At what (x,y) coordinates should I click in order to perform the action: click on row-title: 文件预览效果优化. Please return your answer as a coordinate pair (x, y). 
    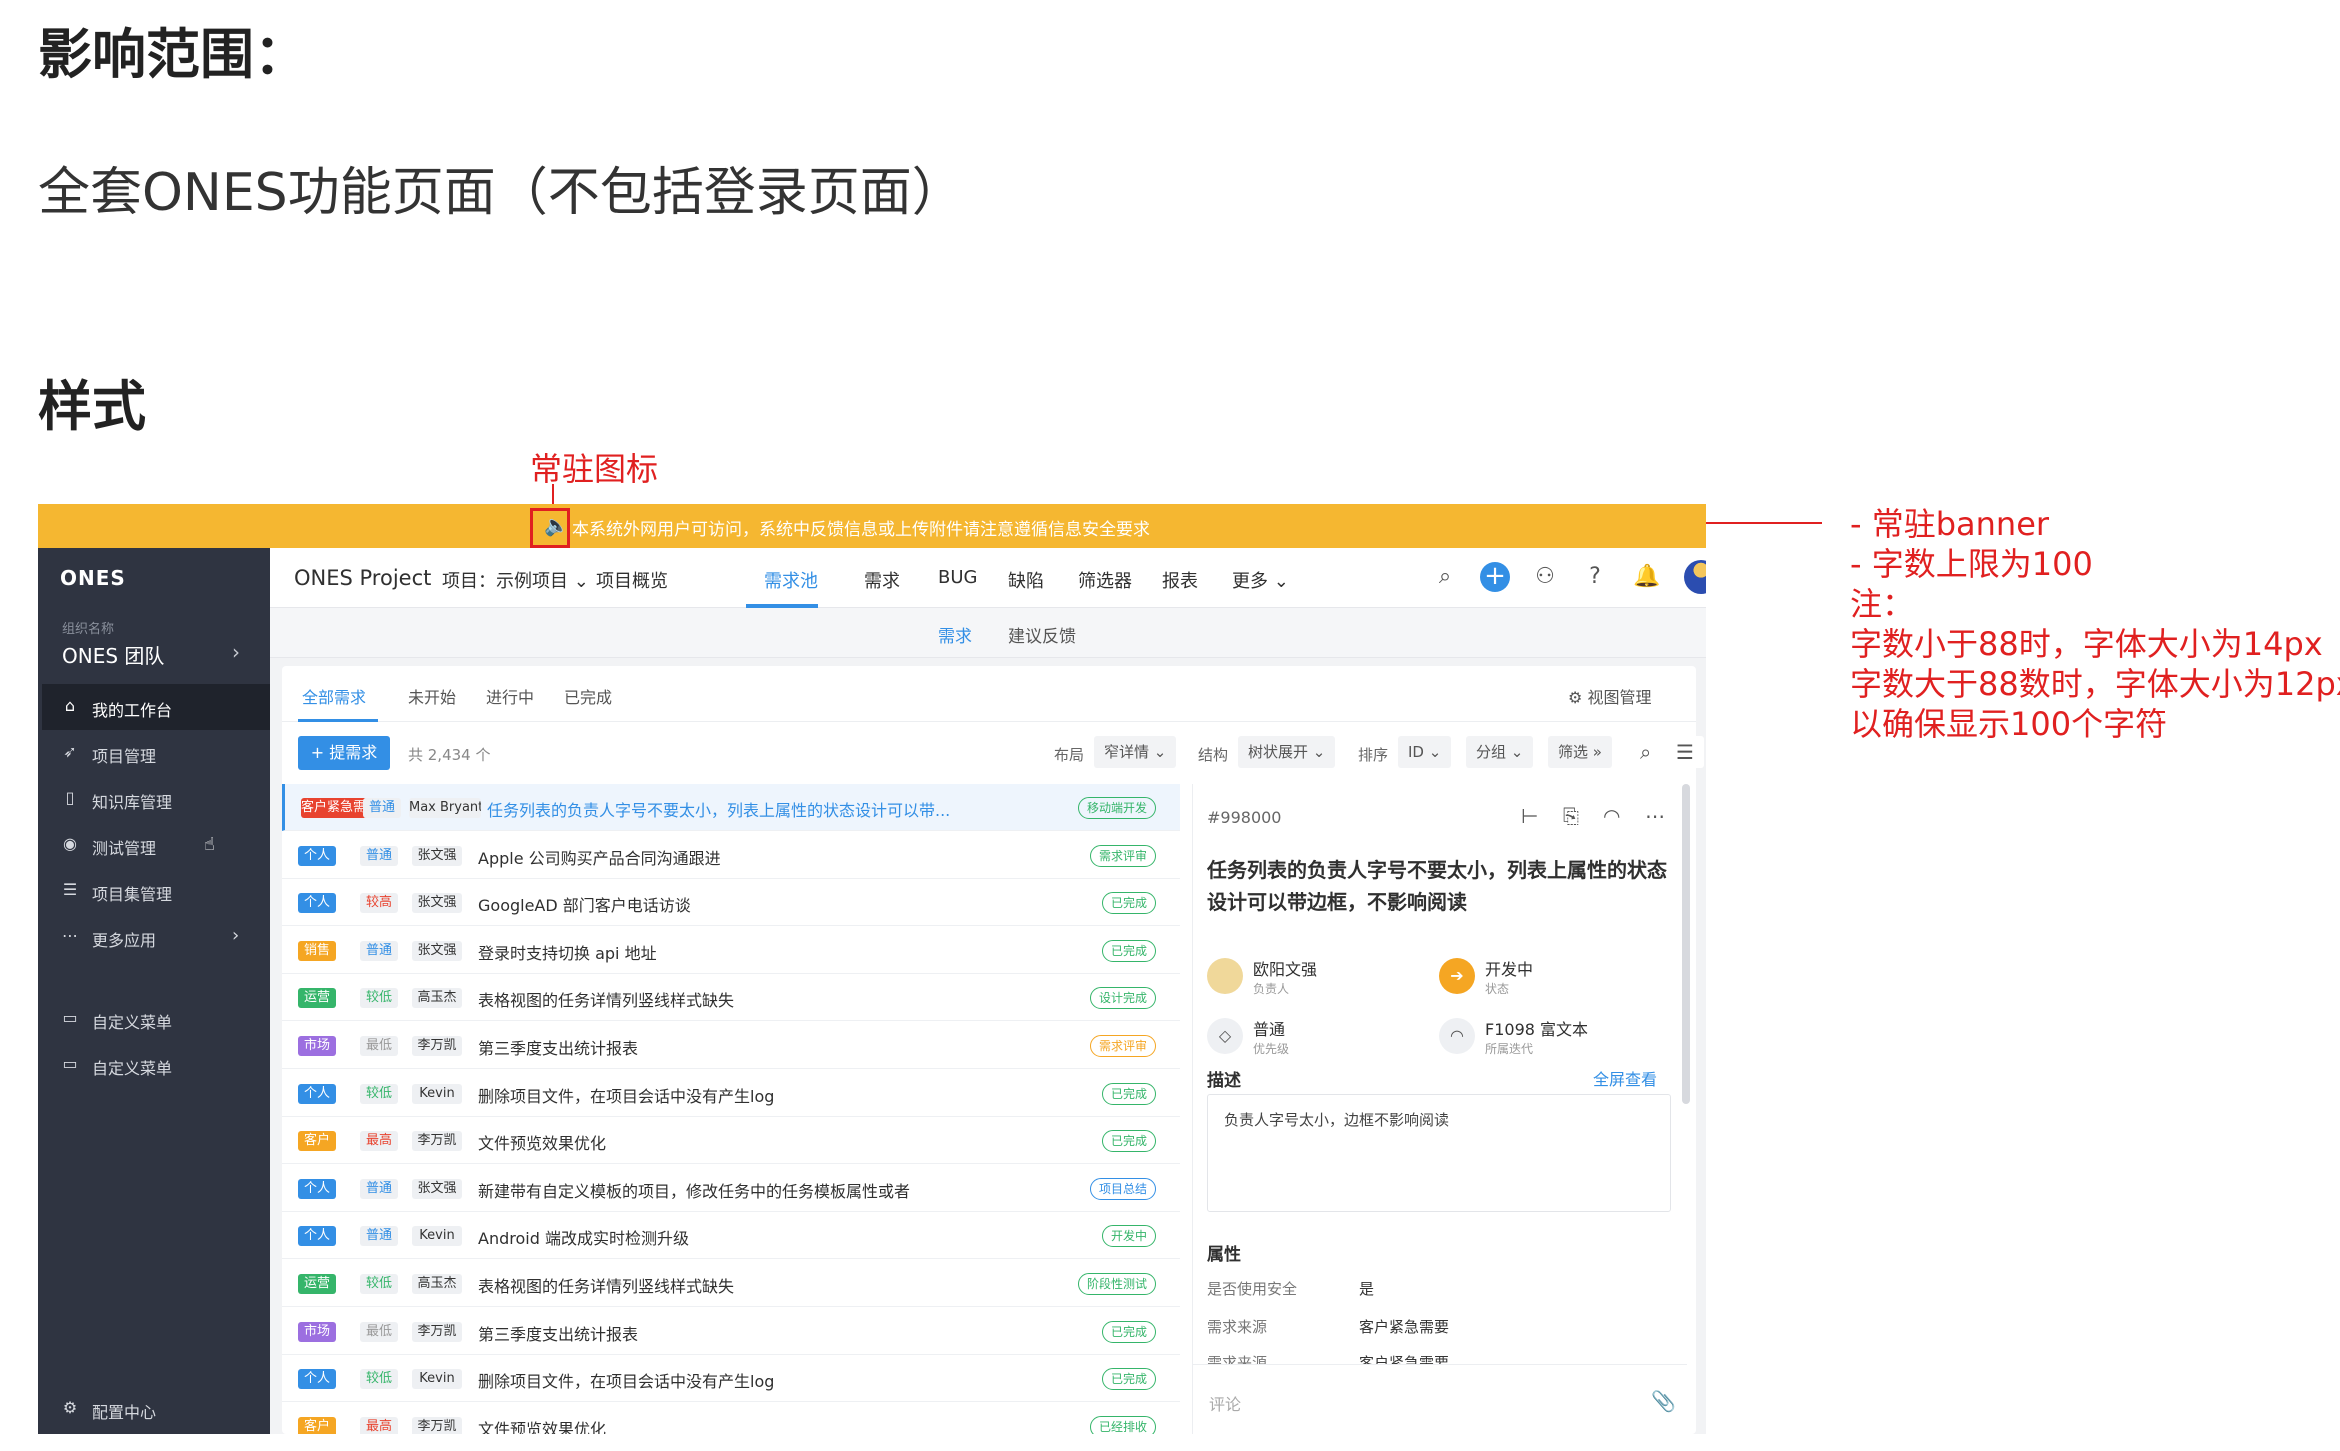
    Looking at the image, I should click on (542, 1426).